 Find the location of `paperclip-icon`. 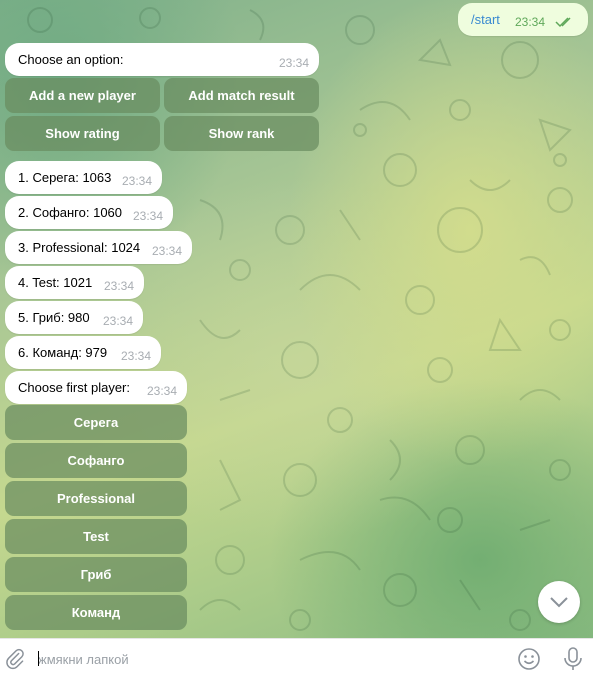

paperclip-icon is located at coordinates (15, 659).